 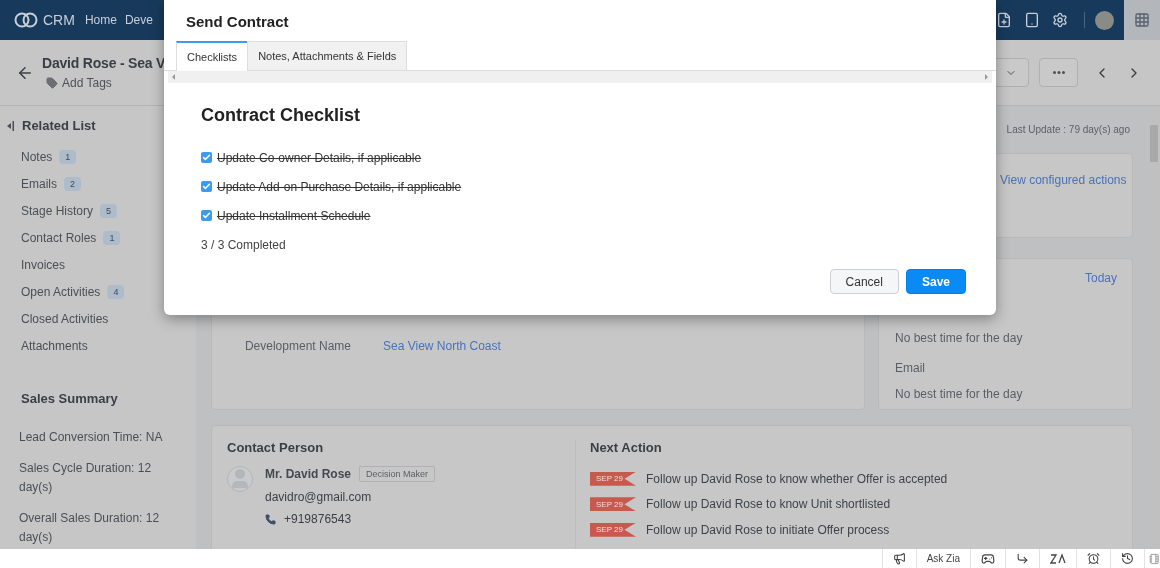 What do you see at coordinates (910, 368) in the screenshot?
I see `channel-label: Email` at bounding box center [910, 368].